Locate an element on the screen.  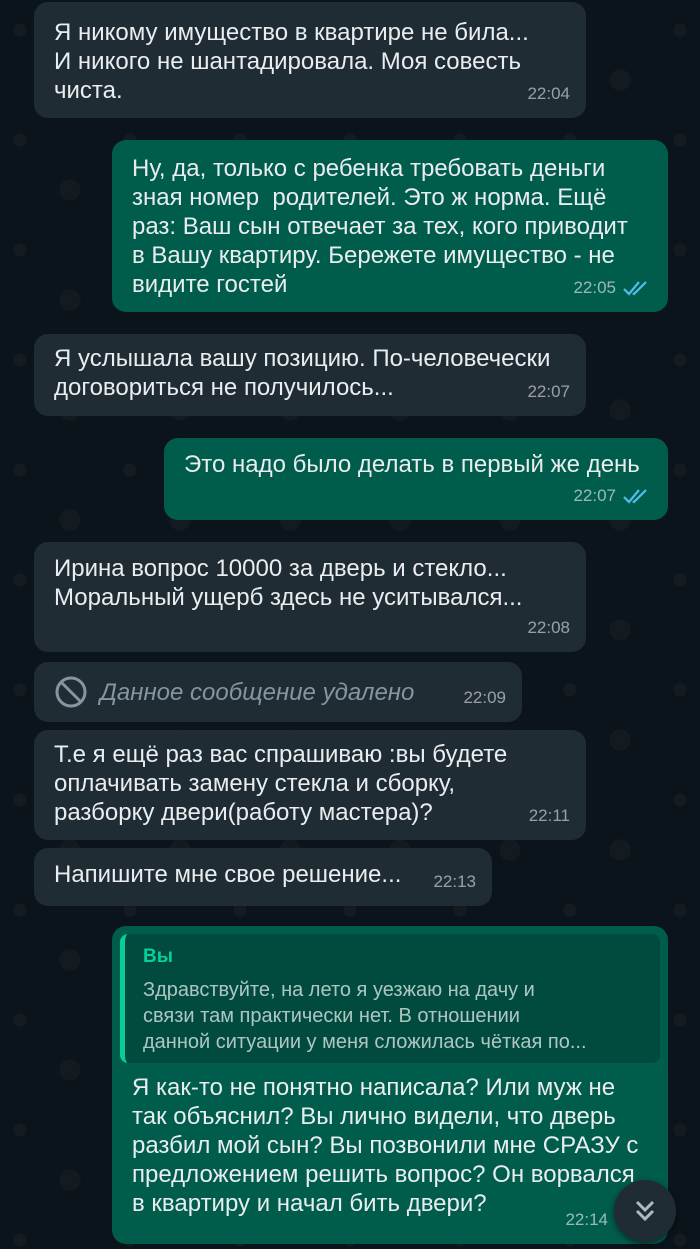
message-text: Это надо было делать в первый же день is located at coordinates (412, 464).